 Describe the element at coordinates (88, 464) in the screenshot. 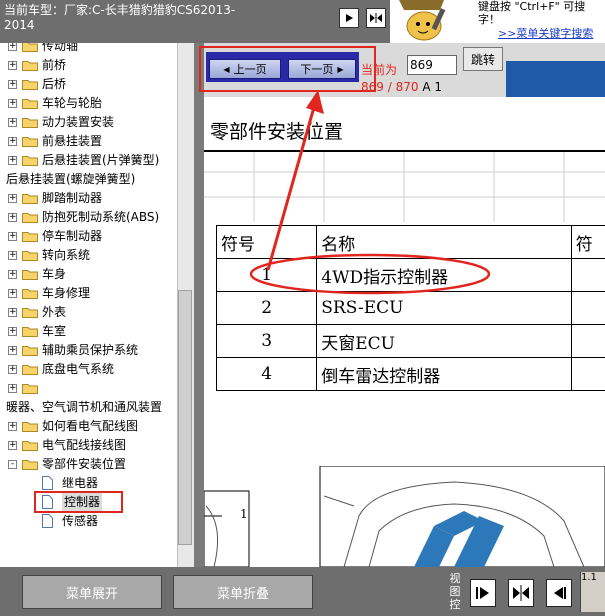

I see `sidebar-item: - 零部件安装位置` at that location.